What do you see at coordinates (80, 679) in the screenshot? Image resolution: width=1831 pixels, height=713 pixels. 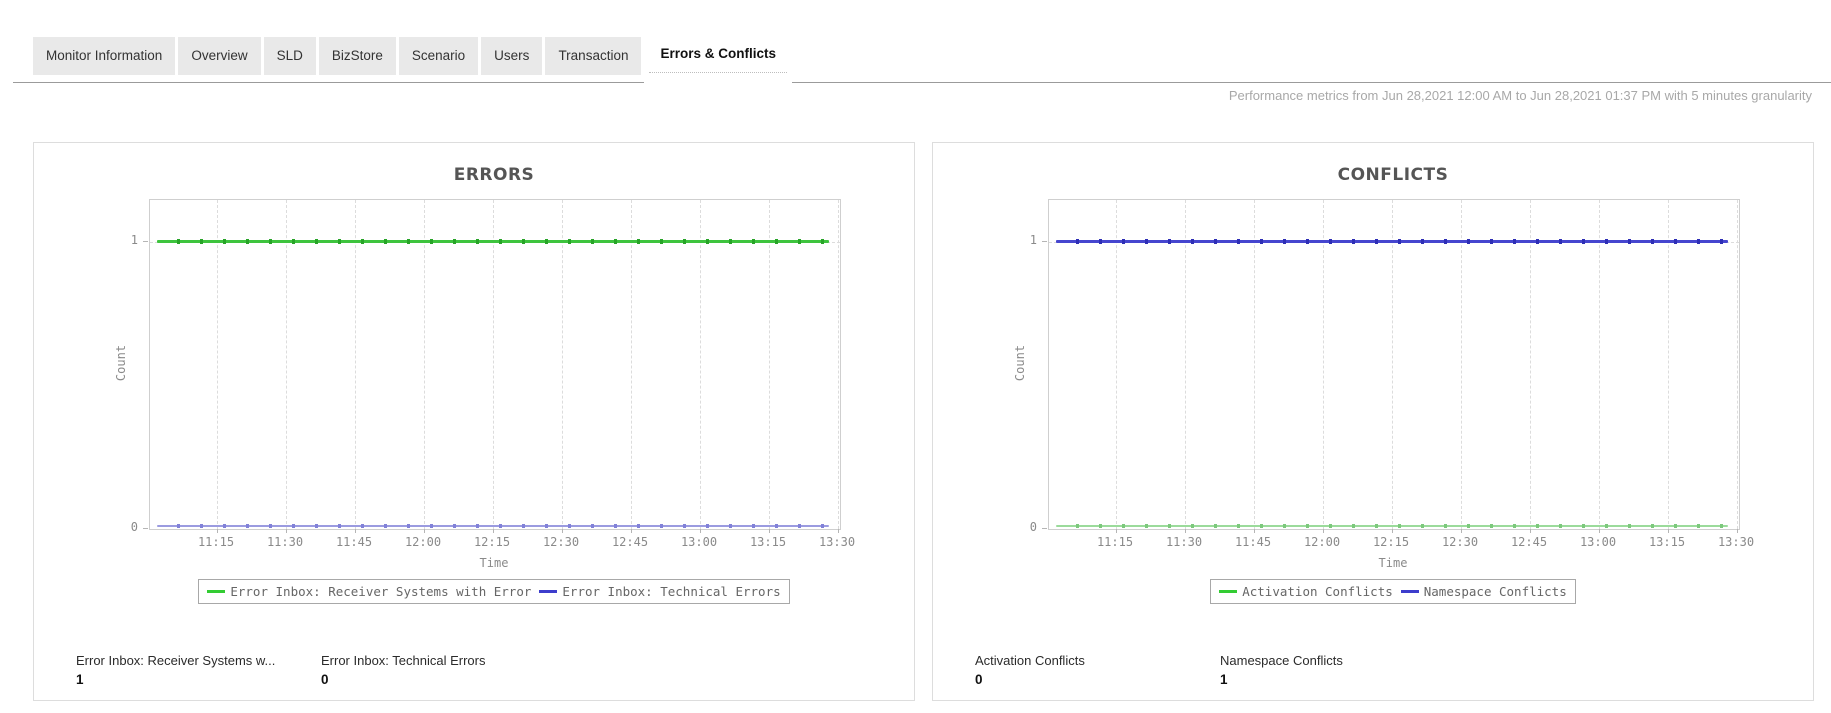 I see `stat-value: 1` at bounding box center [80, 679].